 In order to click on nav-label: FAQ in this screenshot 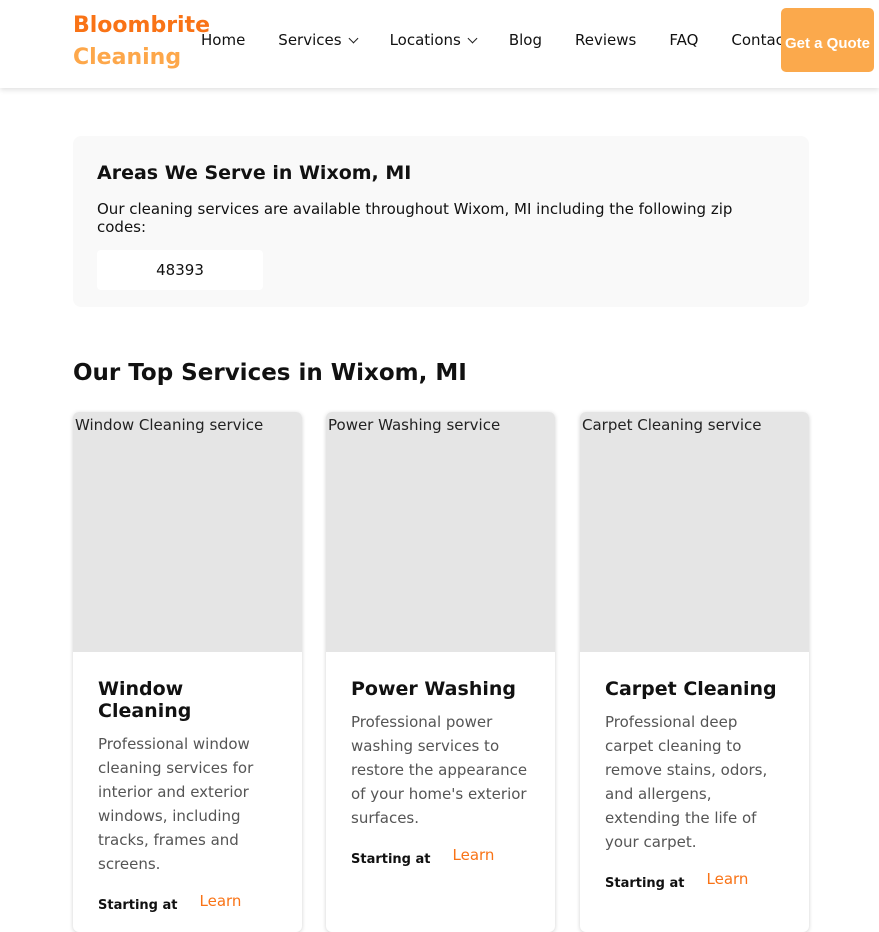, I will do `click(684, 40)`.